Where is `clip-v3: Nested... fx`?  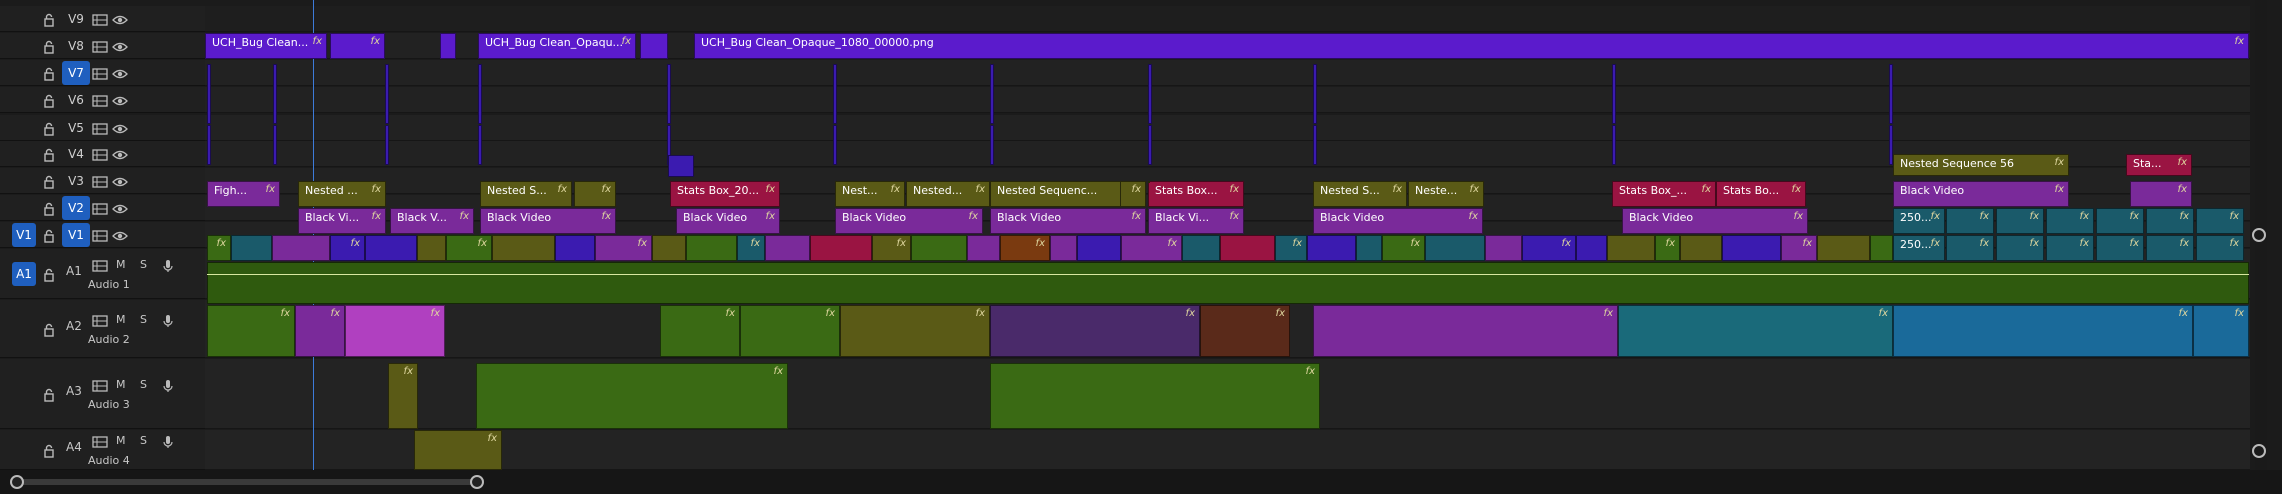
clip-v3: Nested... fx is located at coordinates (948, 194).